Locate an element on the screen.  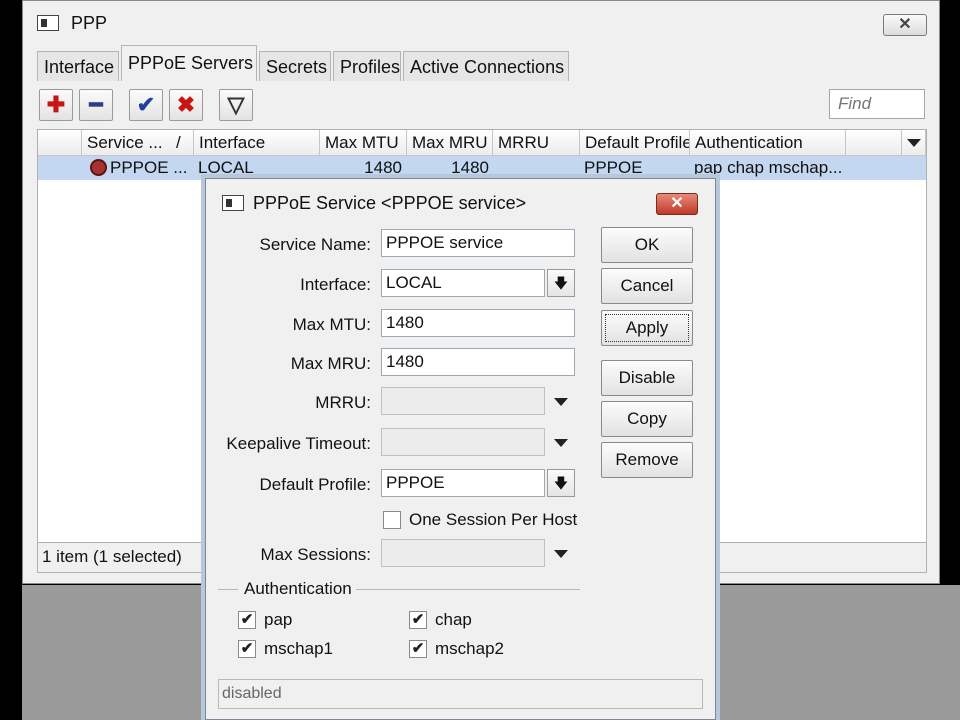
window-title: PPP is located at coordinates (89, 23).